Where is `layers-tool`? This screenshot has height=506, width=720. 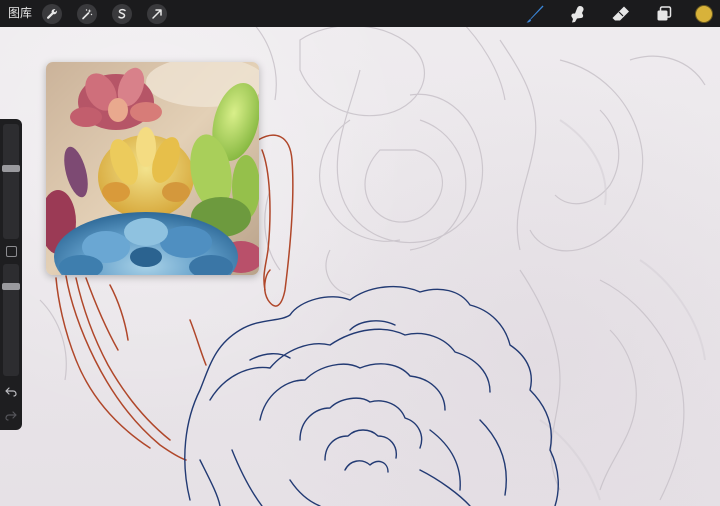
layers-tool is located at coordinates (664, 14).